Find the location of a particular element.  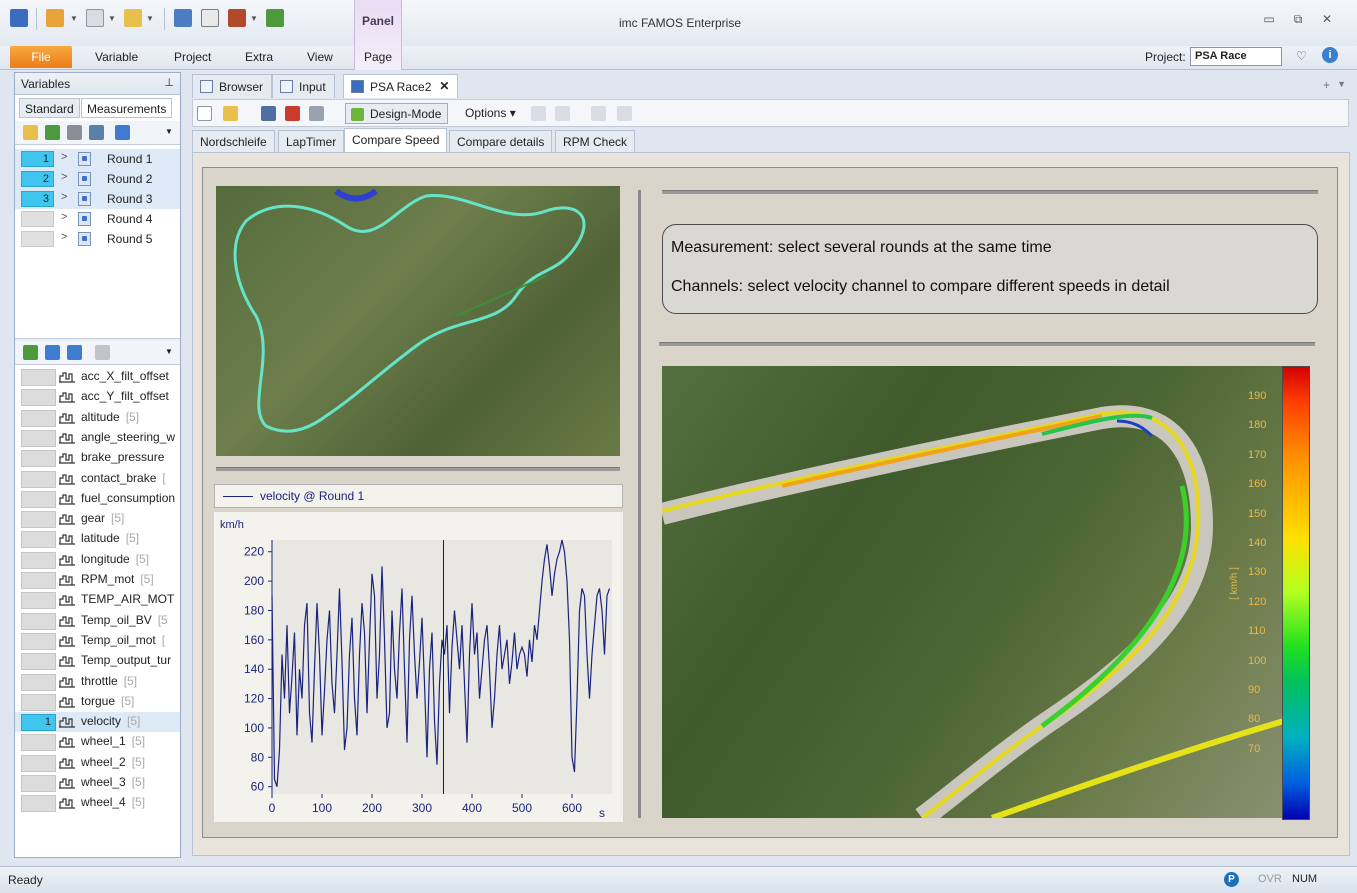

options-menu-button: Options ▾ is located at coordinates (490, 113).